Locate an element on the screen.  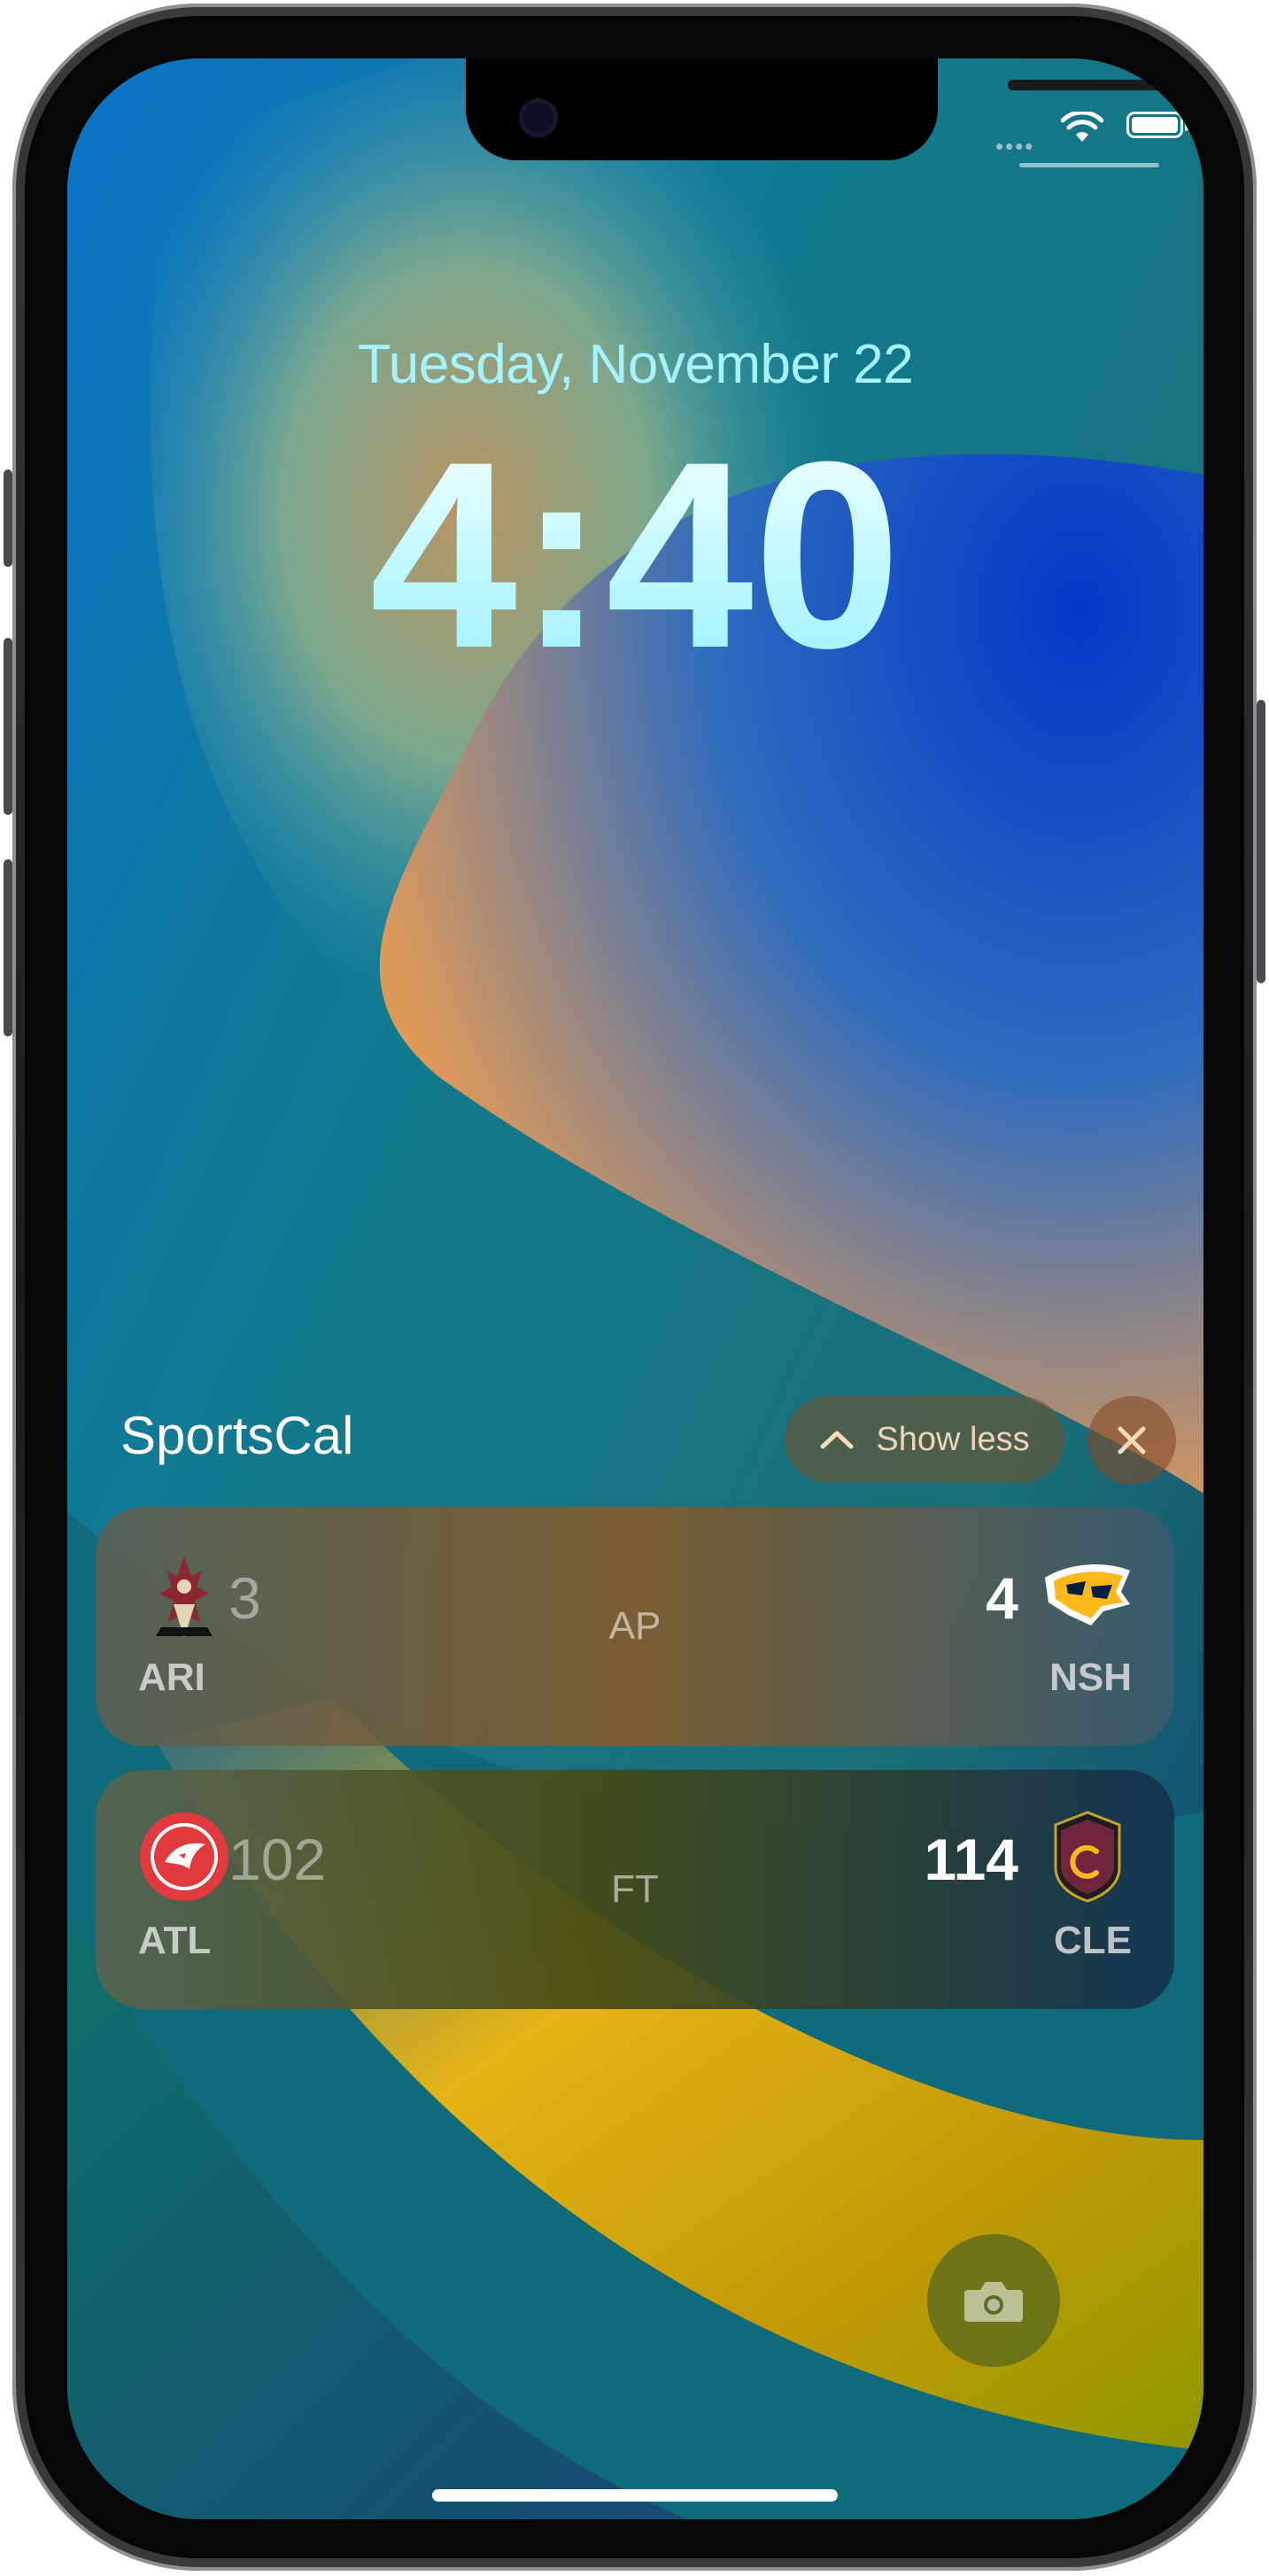
game-card: 3 ARI AP 4 NSH is located at coordinates (635, 1626).